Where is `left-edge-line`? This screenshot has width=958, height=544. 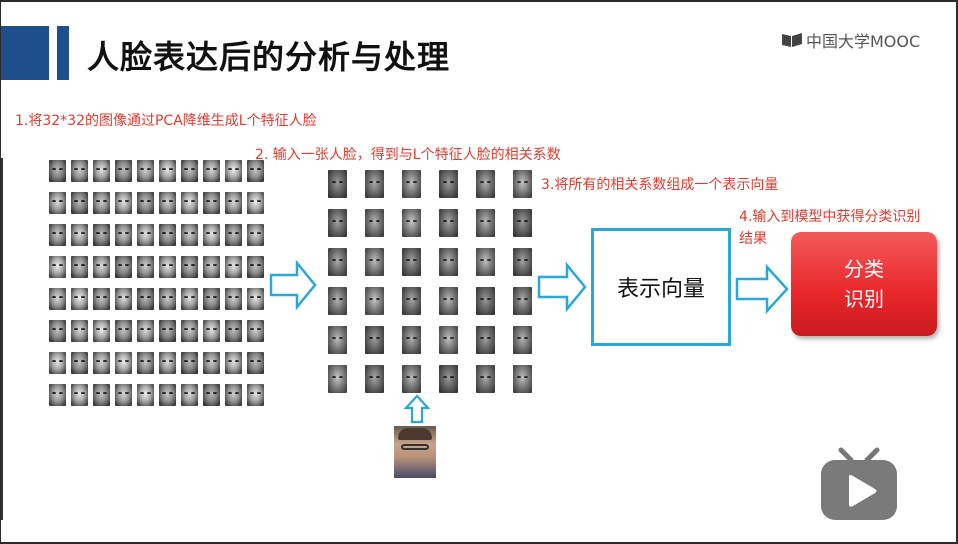
left-edge-line is located at coordinates (2, 339).